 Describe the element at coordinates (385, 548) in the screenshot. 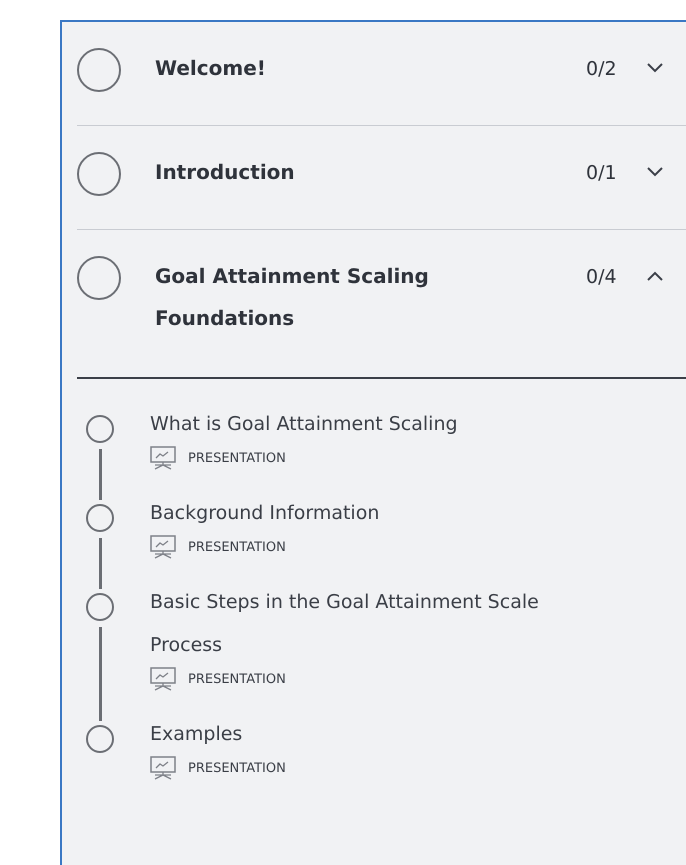

I see `lesson-item: Background Information PRESENTATION` at that location.